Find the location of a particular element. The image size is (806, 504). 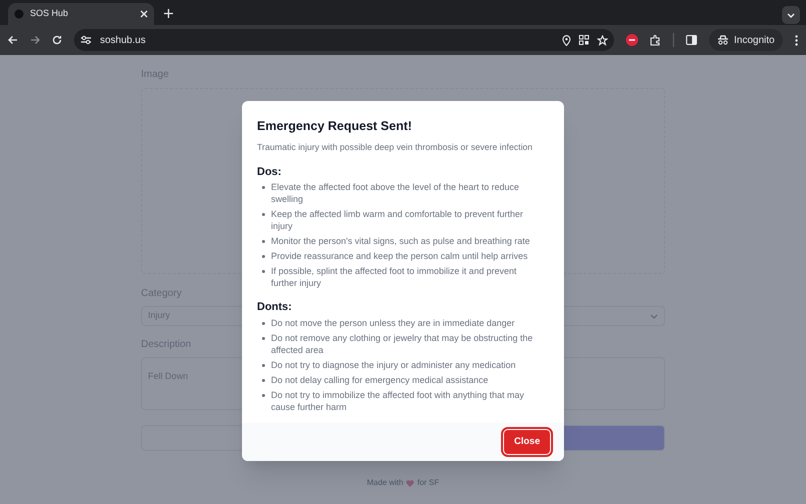

qr-code-icon is located at coordinates (584, 40).